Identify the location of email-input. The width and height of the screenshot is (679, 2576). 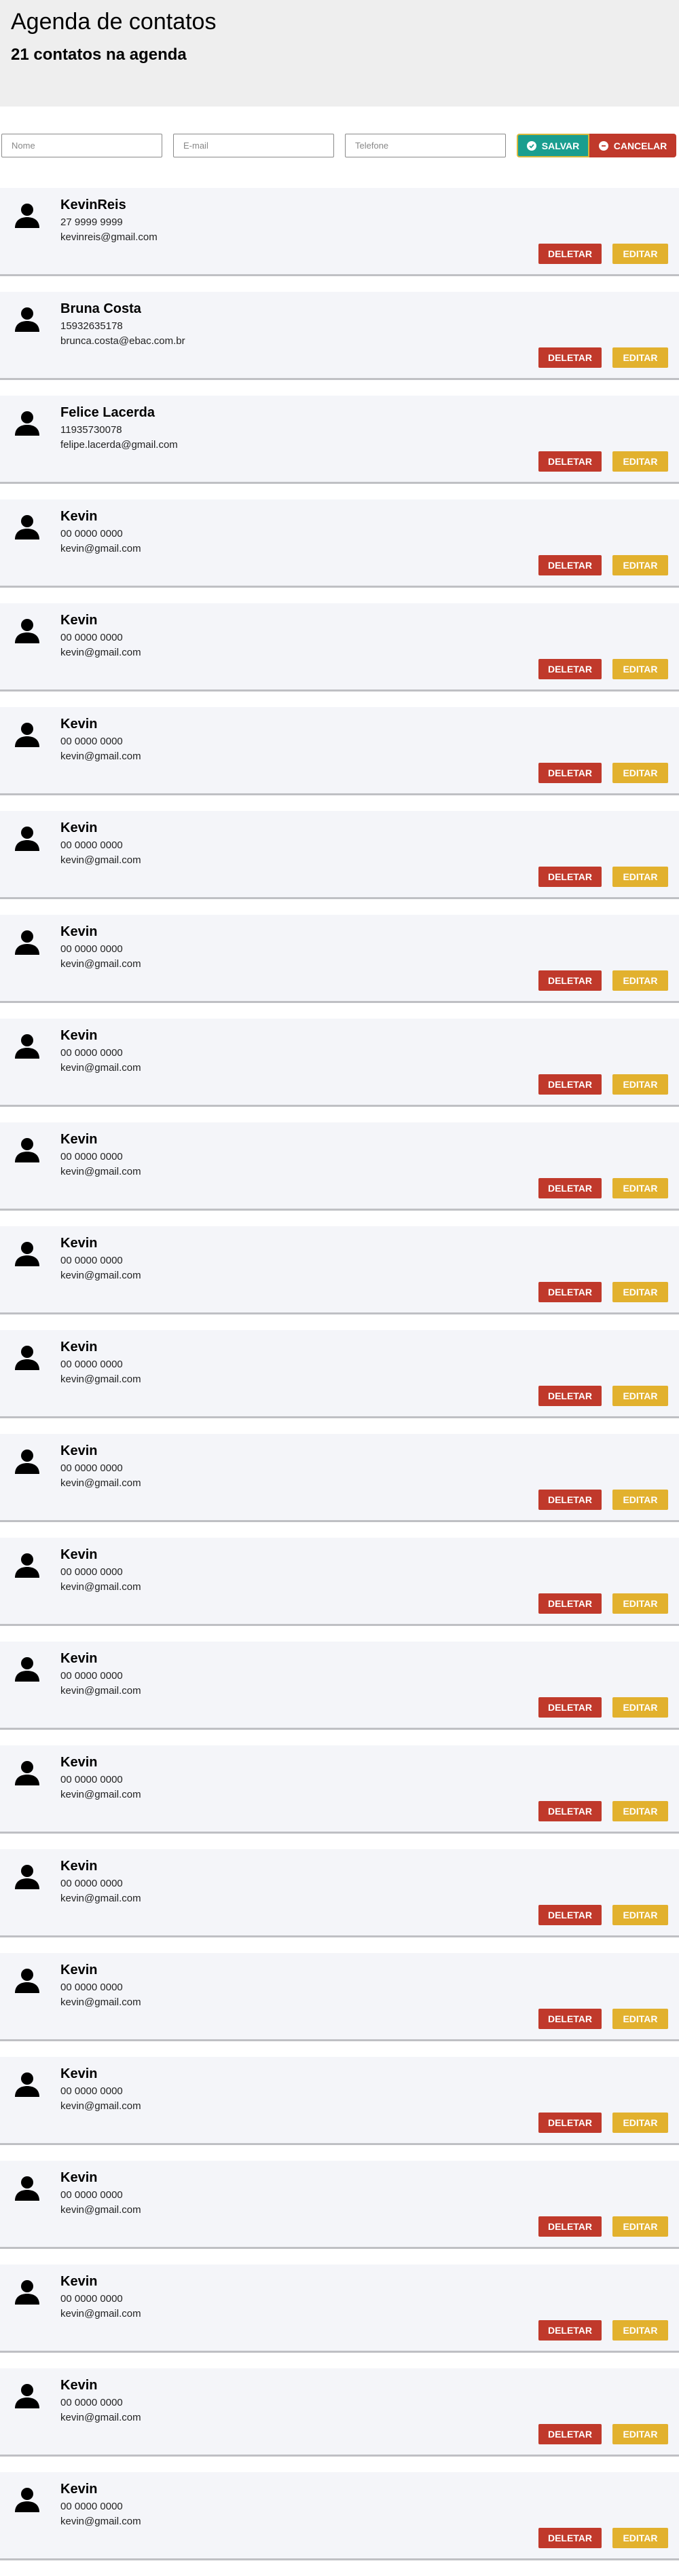
(254, 145).